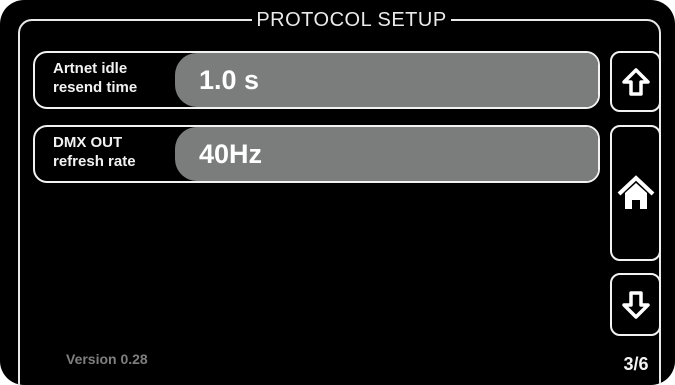  What do you see at coordinates (113, 78) in the screenshot?
I see `setting-label: Artnet idle resend time` at bounding box center [113, 78].